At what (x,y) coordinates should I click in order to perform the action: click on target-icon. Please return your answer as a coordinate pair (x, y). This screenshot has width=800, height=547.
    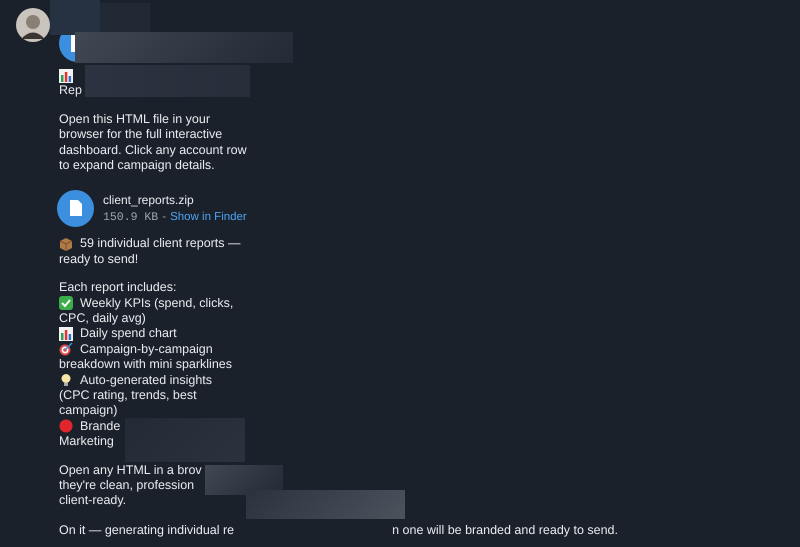
    Looking at the image, I should click on (66, 349).